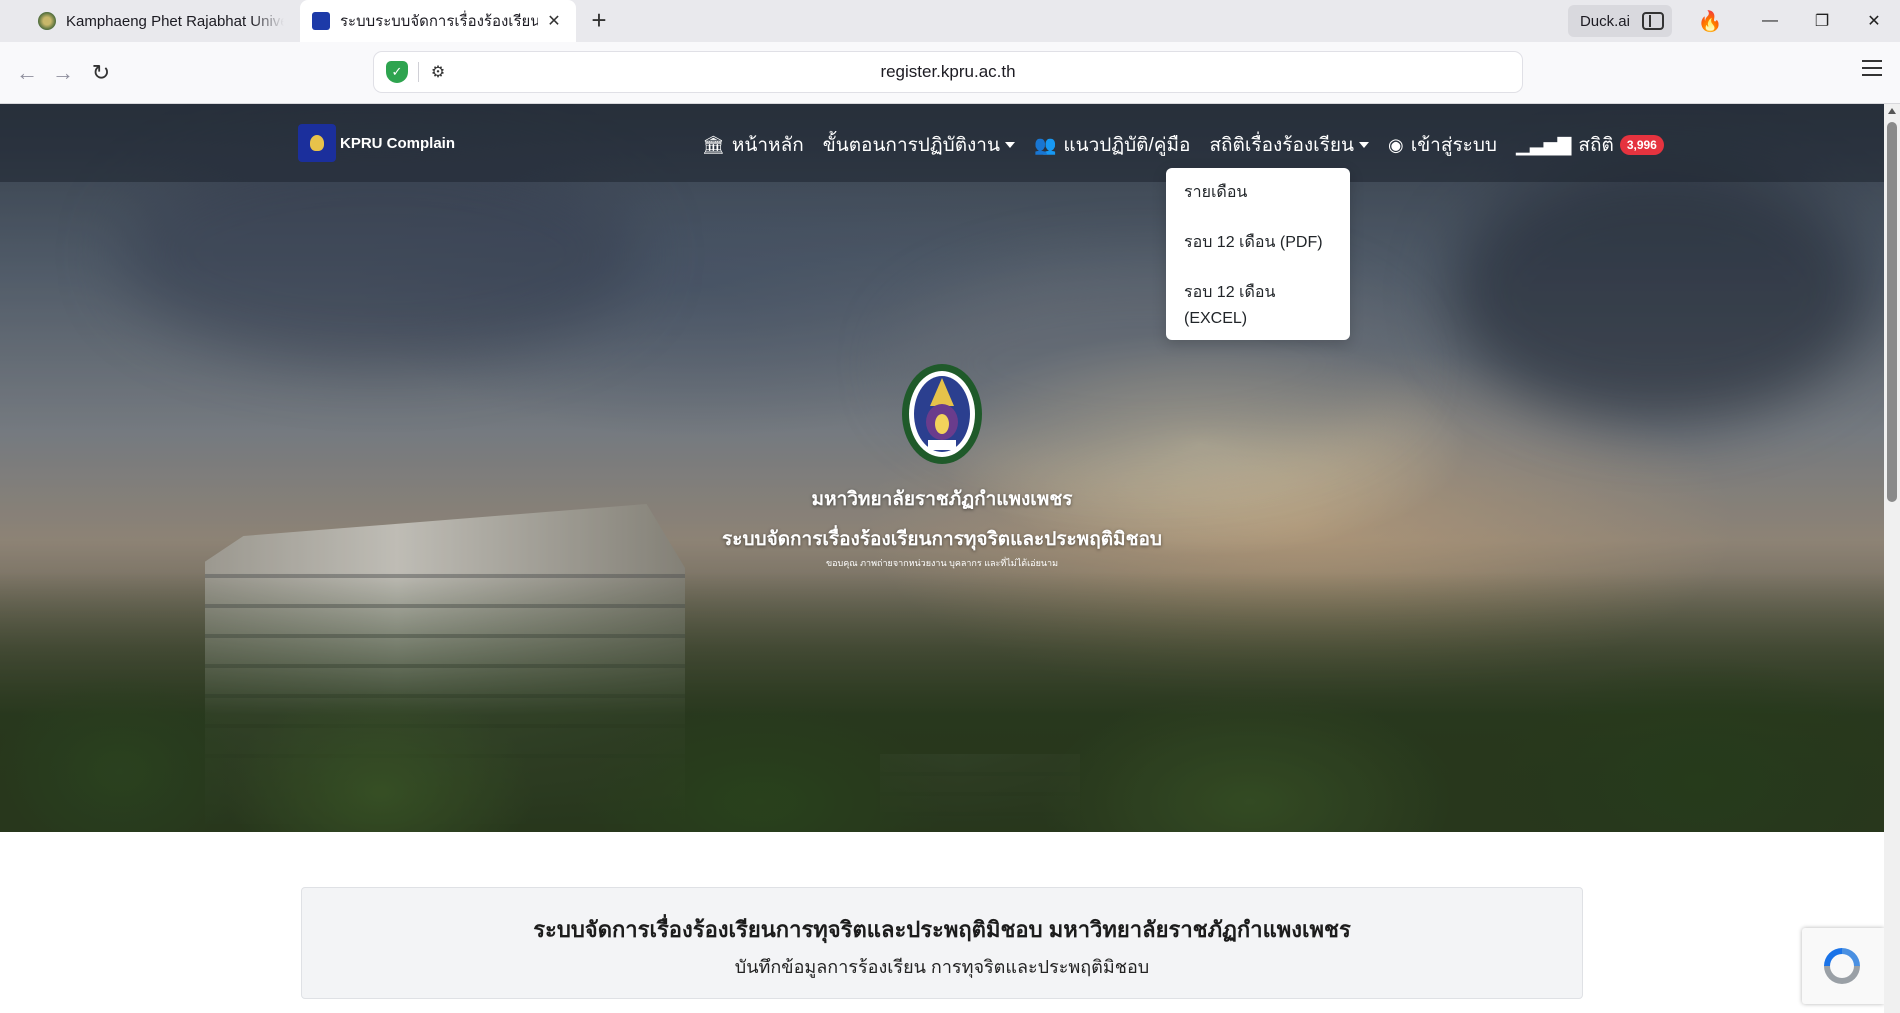 The image size is (1900, 1013). What do you see at coordinates (317, 143) in the screenshot?
I see `kpru-logo-icon` at bounding box center [317, 143].